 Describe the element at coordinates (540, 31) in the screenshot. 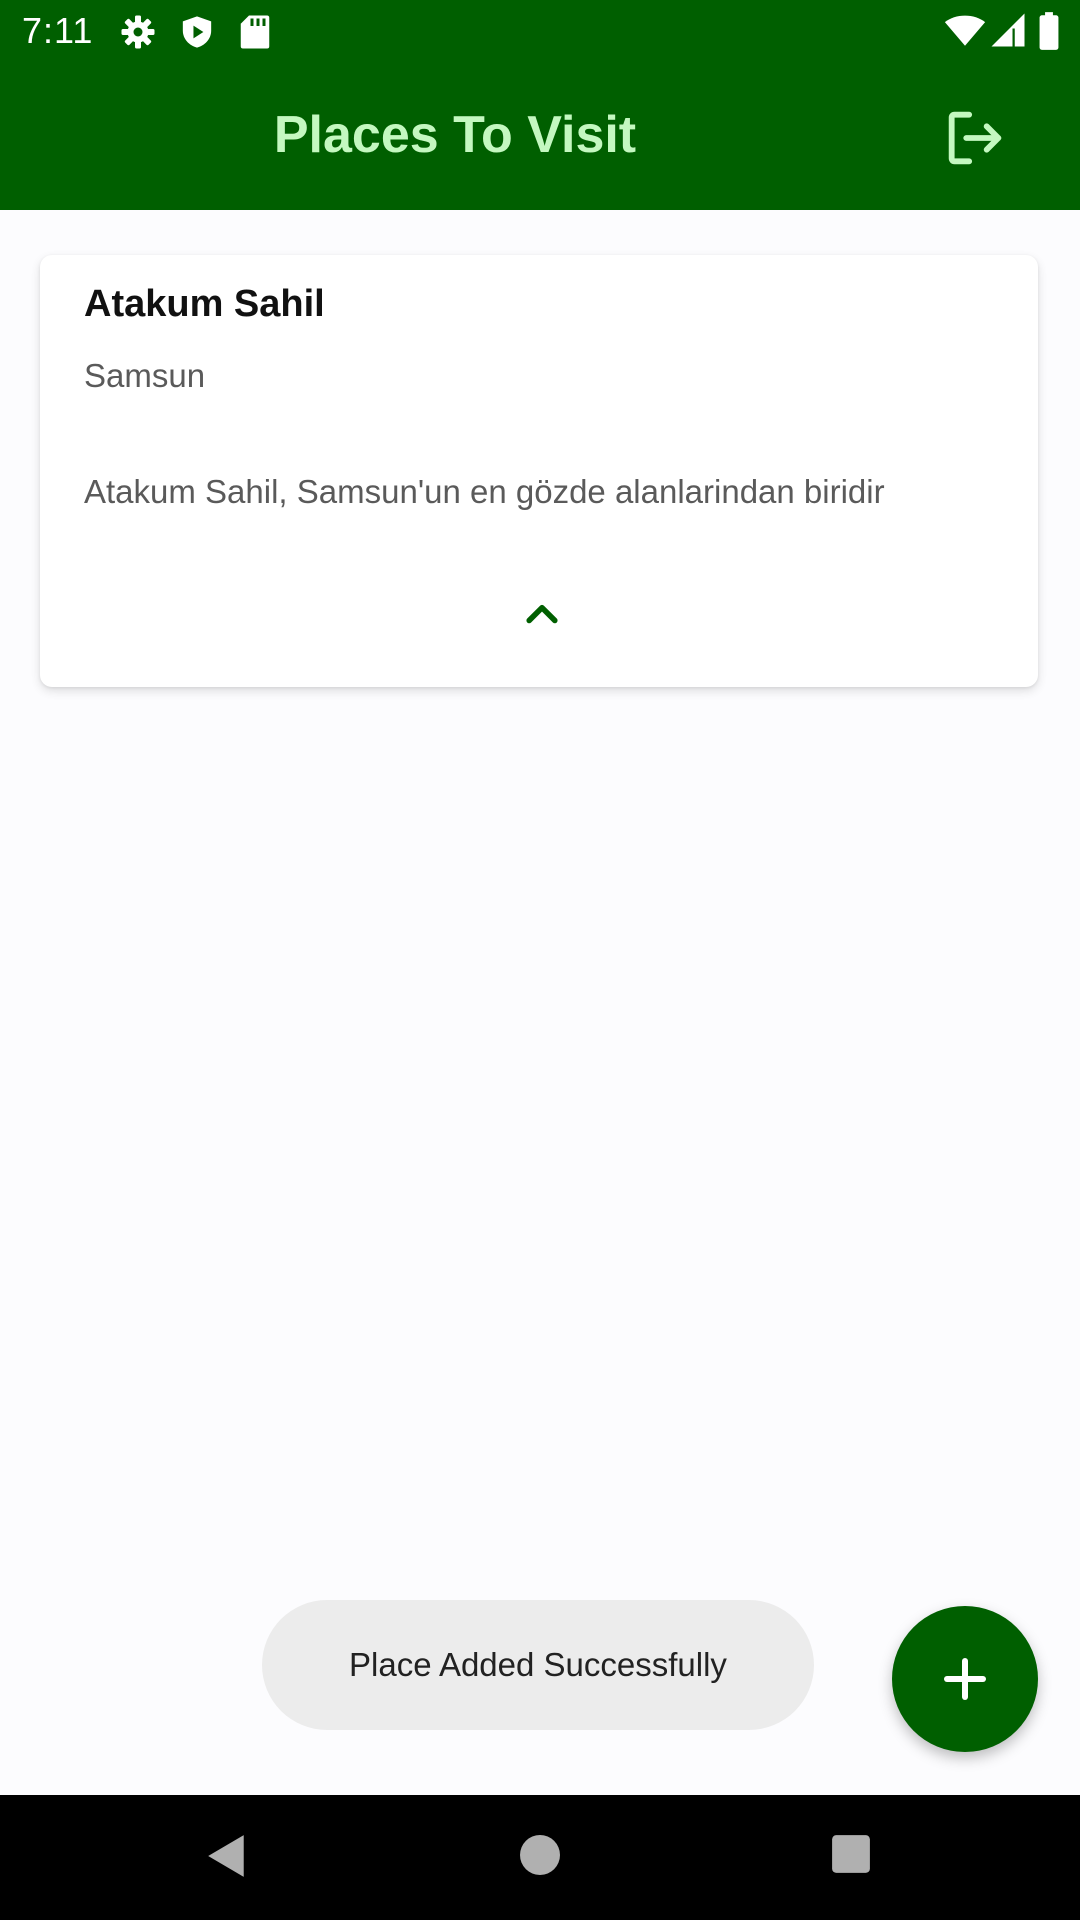

I see `status-bar: 7:11` at that location.